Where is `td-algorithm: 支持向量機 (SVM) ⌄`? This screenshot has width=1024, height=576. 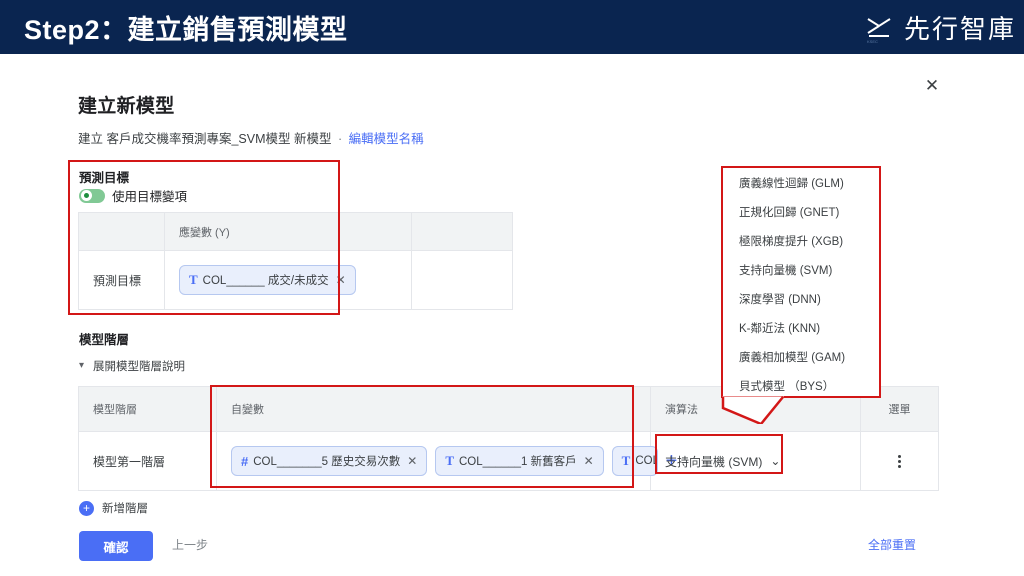 td-algorithm: 支持向量機 (SVM) ⌄ is located at coordinates (756, 461).